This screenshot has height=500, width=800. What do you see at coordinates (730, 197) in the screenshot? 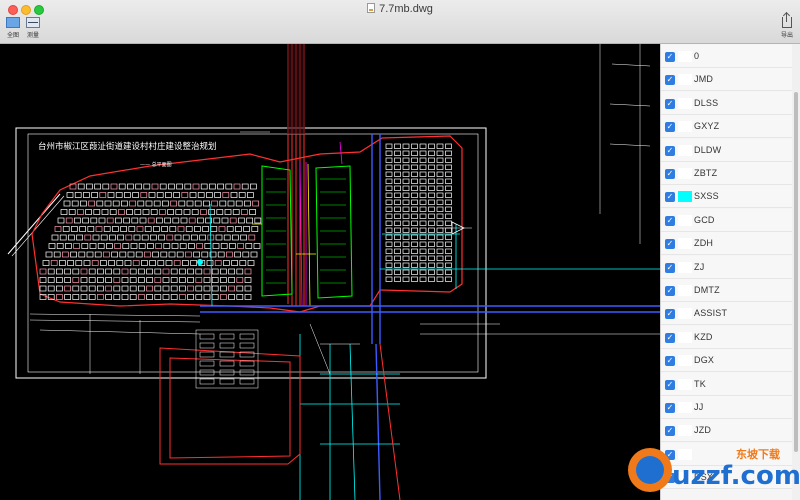
I see `layer-row: ✓ SXSS` at bounding box center [730, 197].